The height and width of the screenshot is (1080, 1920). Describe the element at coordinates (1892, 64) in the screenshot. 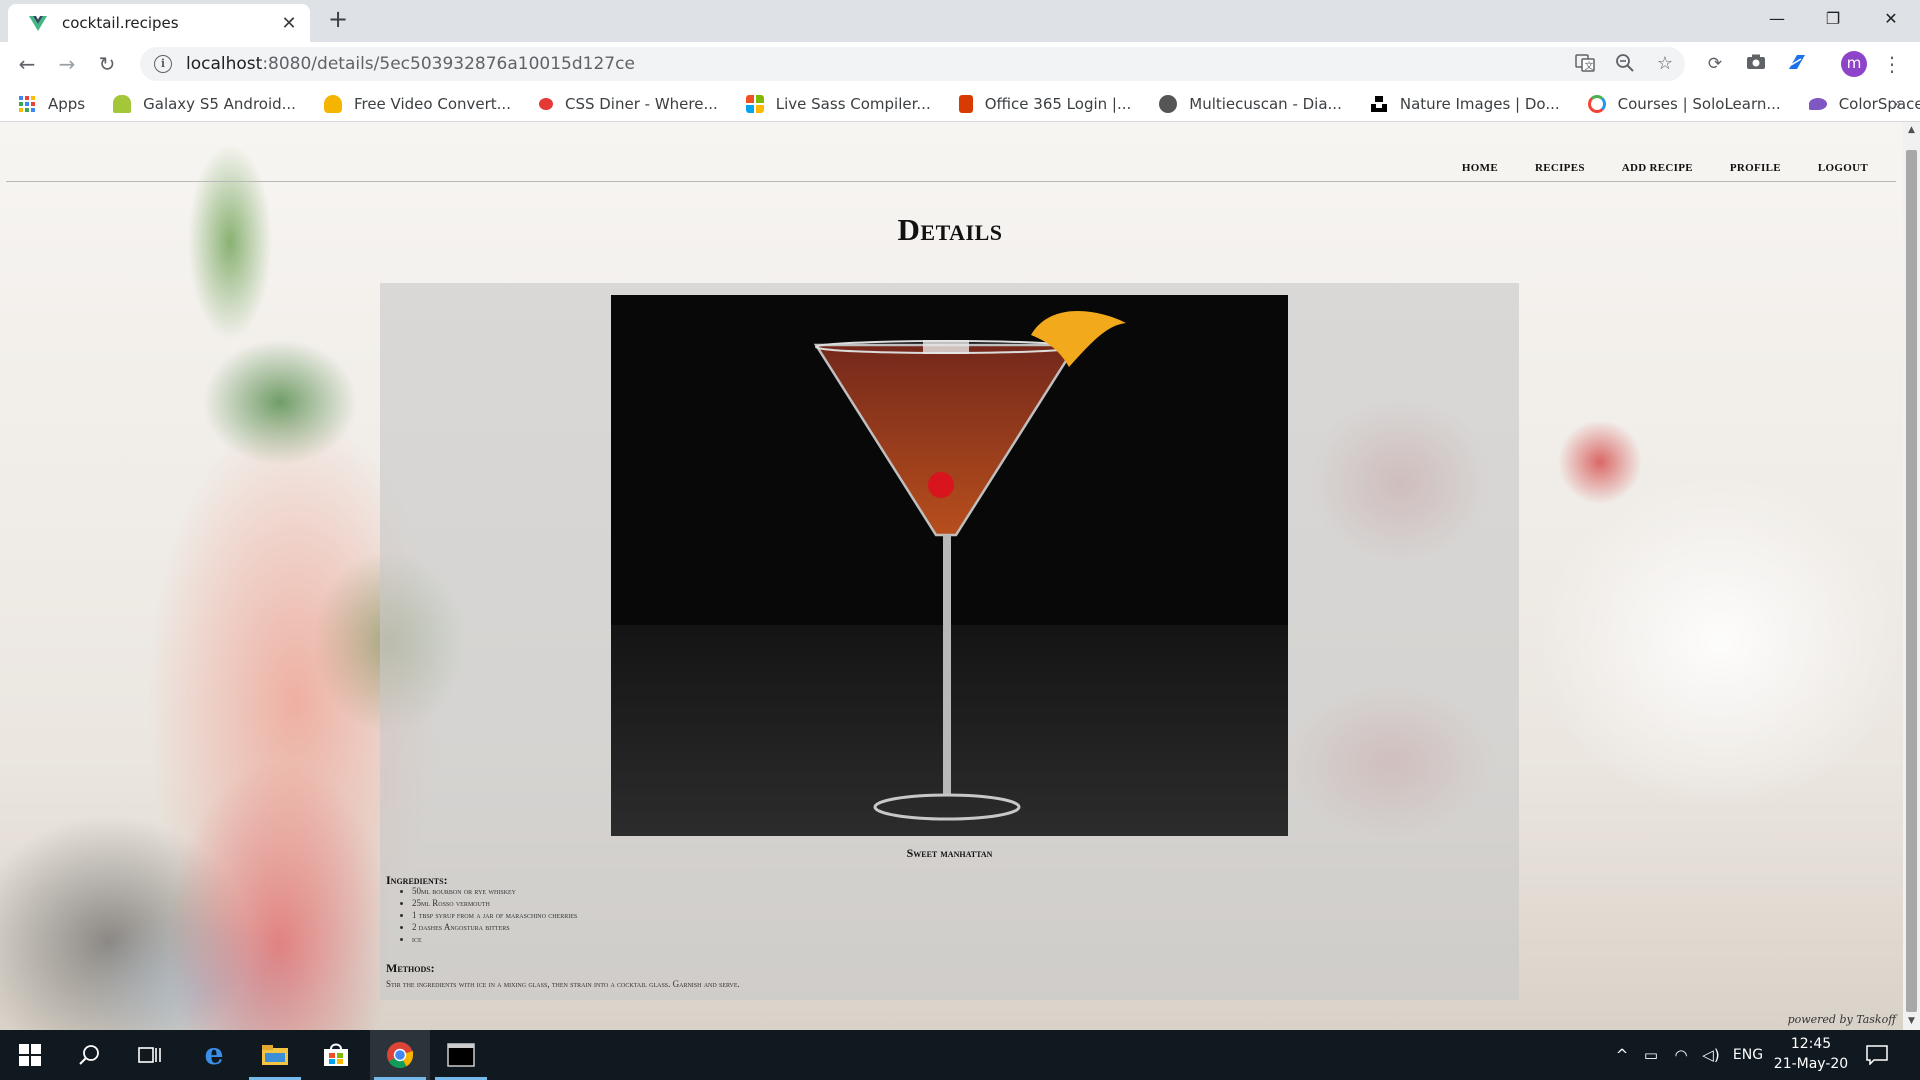

I see `browser-menu-icon: ⋮` at that location.